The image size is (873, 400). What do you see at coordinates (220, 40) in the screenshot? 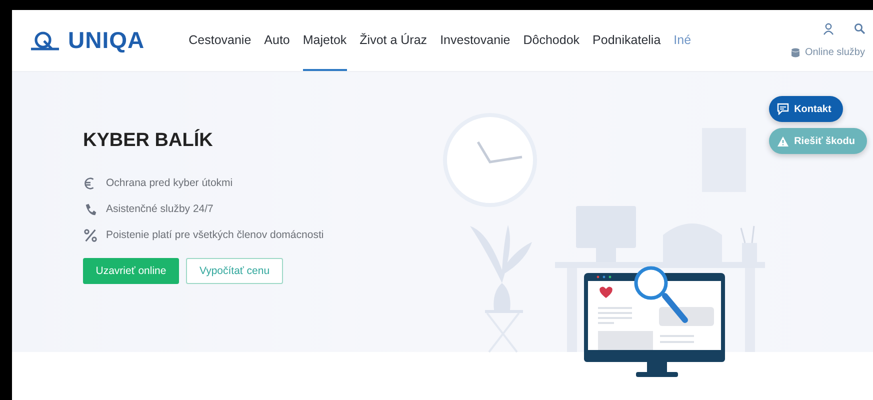
I see `nav-link: Cestovanie` at bounding box center [220, 40].